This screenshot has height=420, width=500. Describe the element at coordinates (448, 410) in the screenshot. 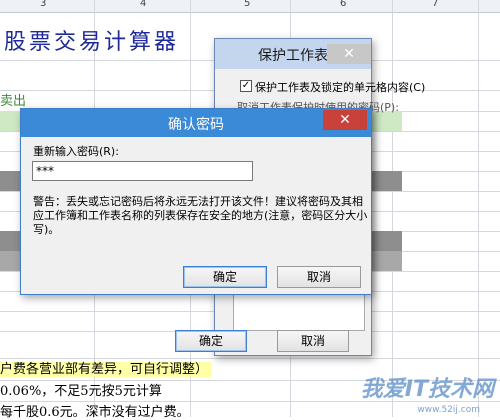

I see `watermark-url: www.52ij.com` at that location.